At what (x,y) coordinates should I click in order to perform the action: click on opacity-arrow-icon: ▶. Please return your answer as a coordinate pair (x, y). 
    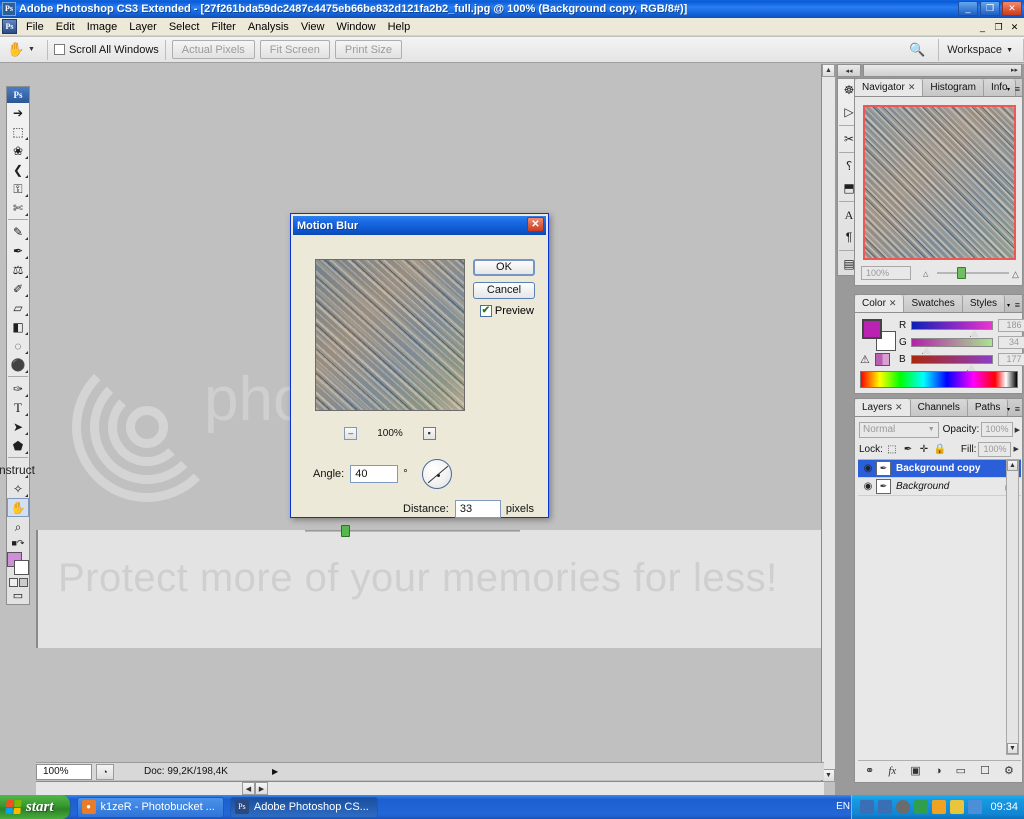
    Looking at the image, I should click on (1017, 430).